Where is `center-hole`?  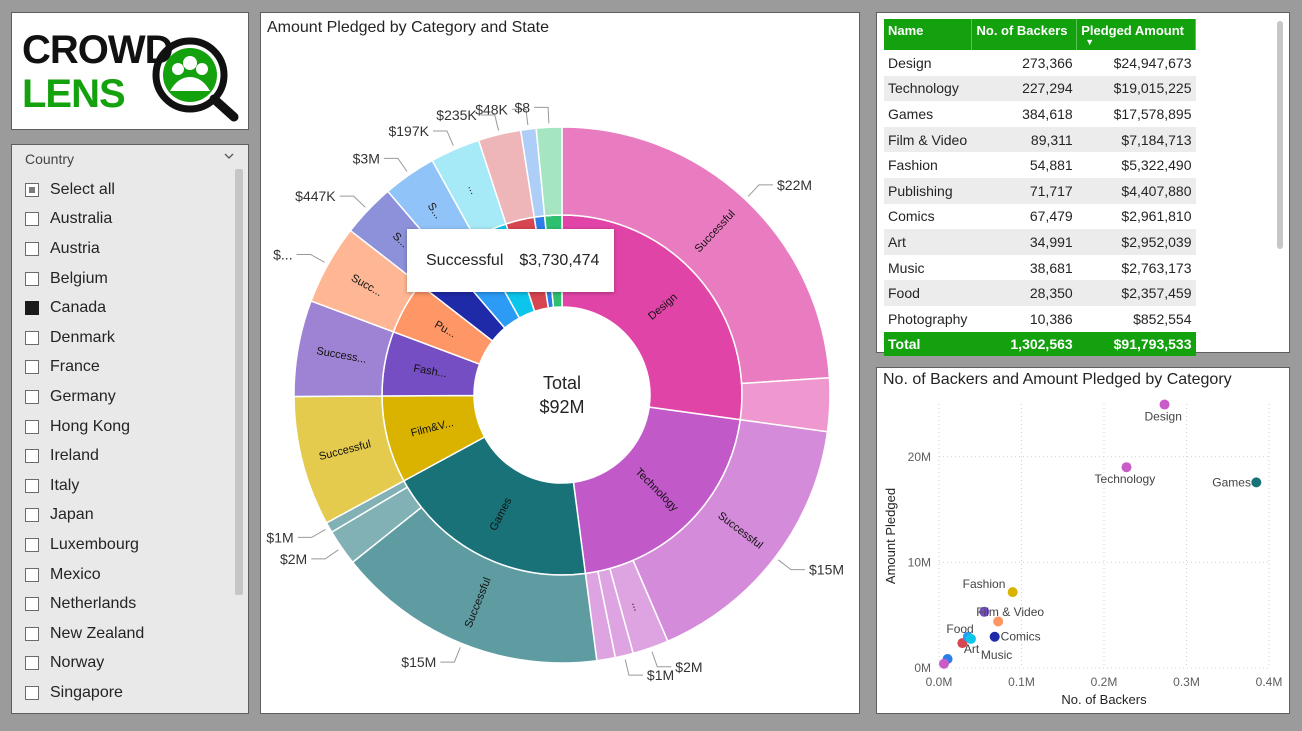
center-hole is located at coordinates (562, 395).